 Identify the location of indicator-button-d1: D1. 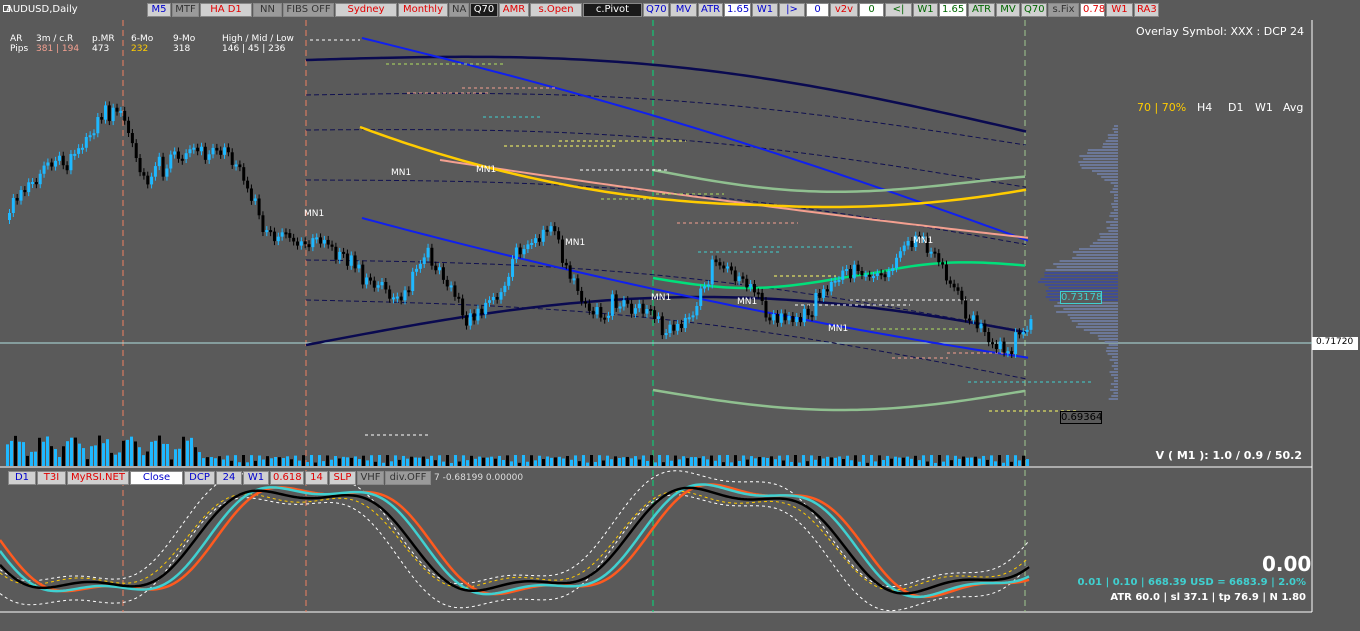
(22, 478).